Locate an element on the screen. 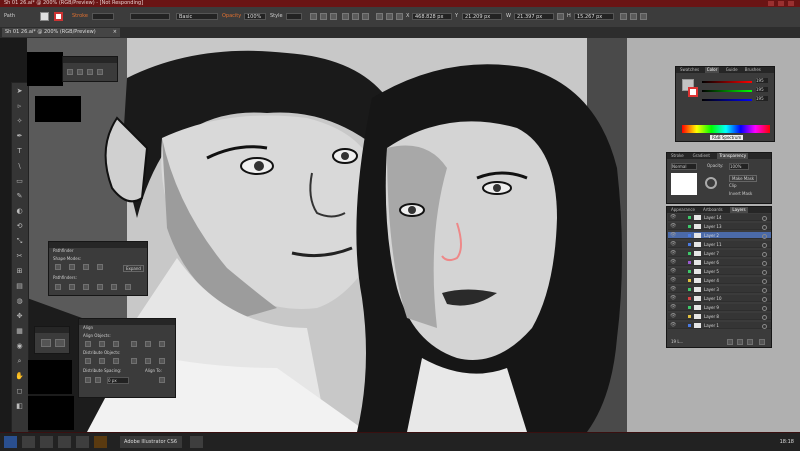 This screenshot has width=800, height=451. exclude-icon is located at coordinates (100, 267).